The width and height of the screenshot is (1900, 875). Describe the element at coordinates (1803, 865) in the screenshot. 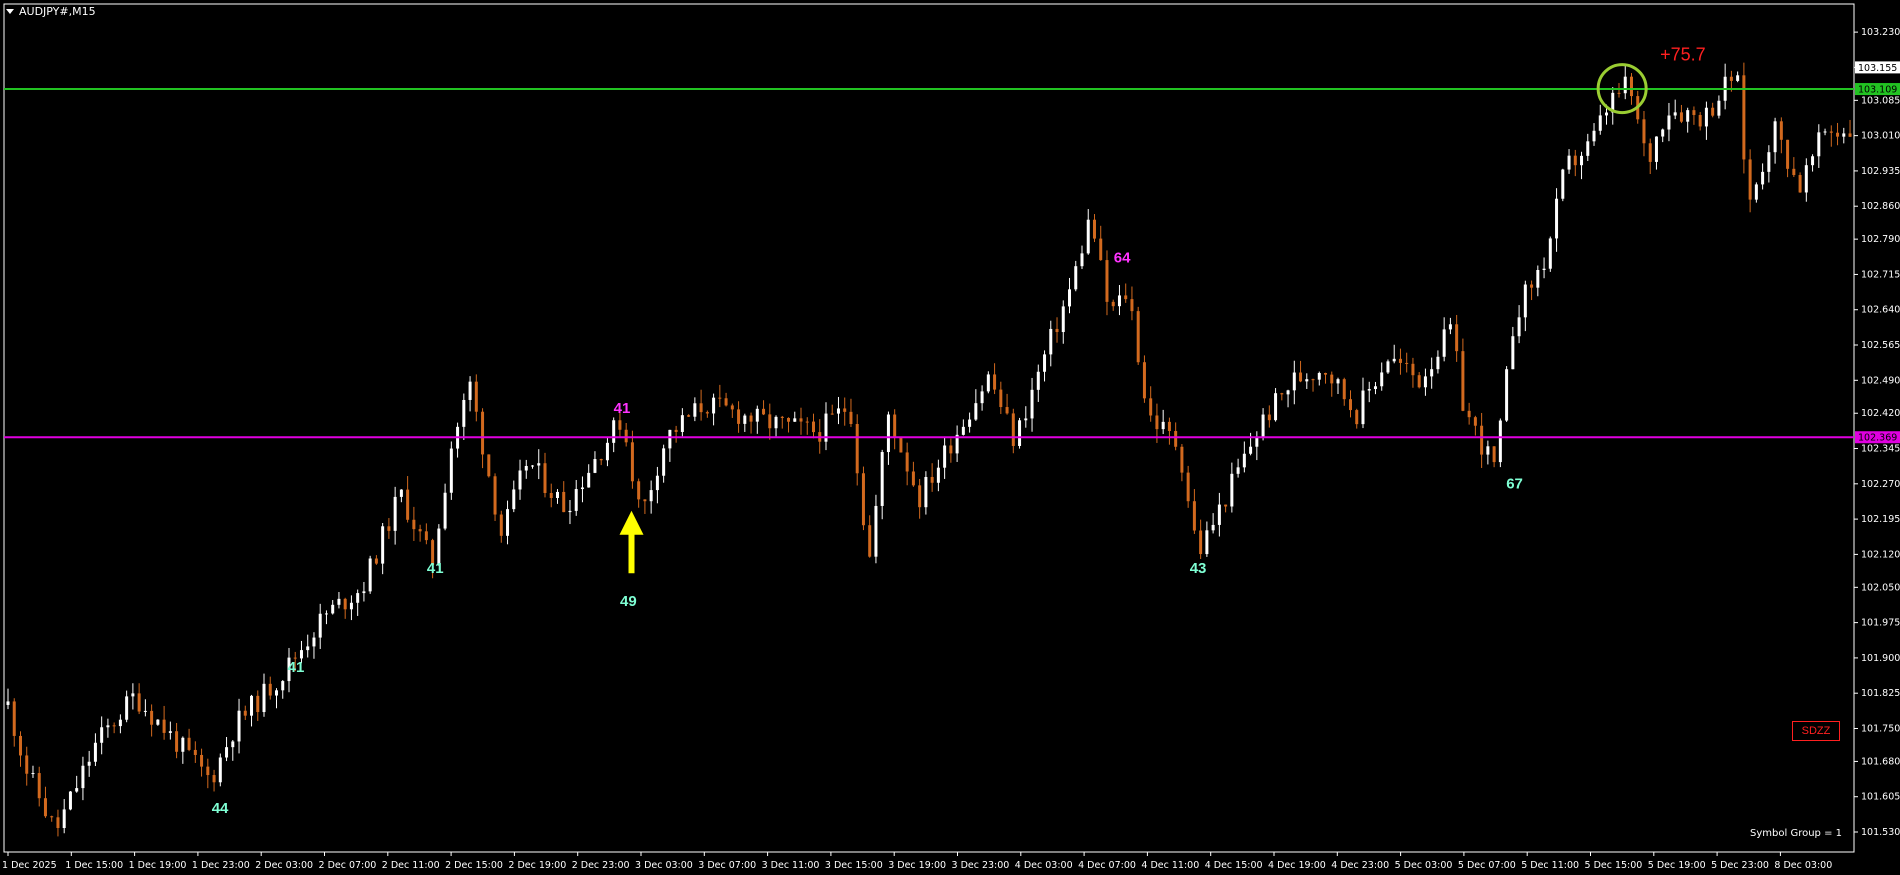

I see `x-tick-label: 8 Dec 03:00` at that location.